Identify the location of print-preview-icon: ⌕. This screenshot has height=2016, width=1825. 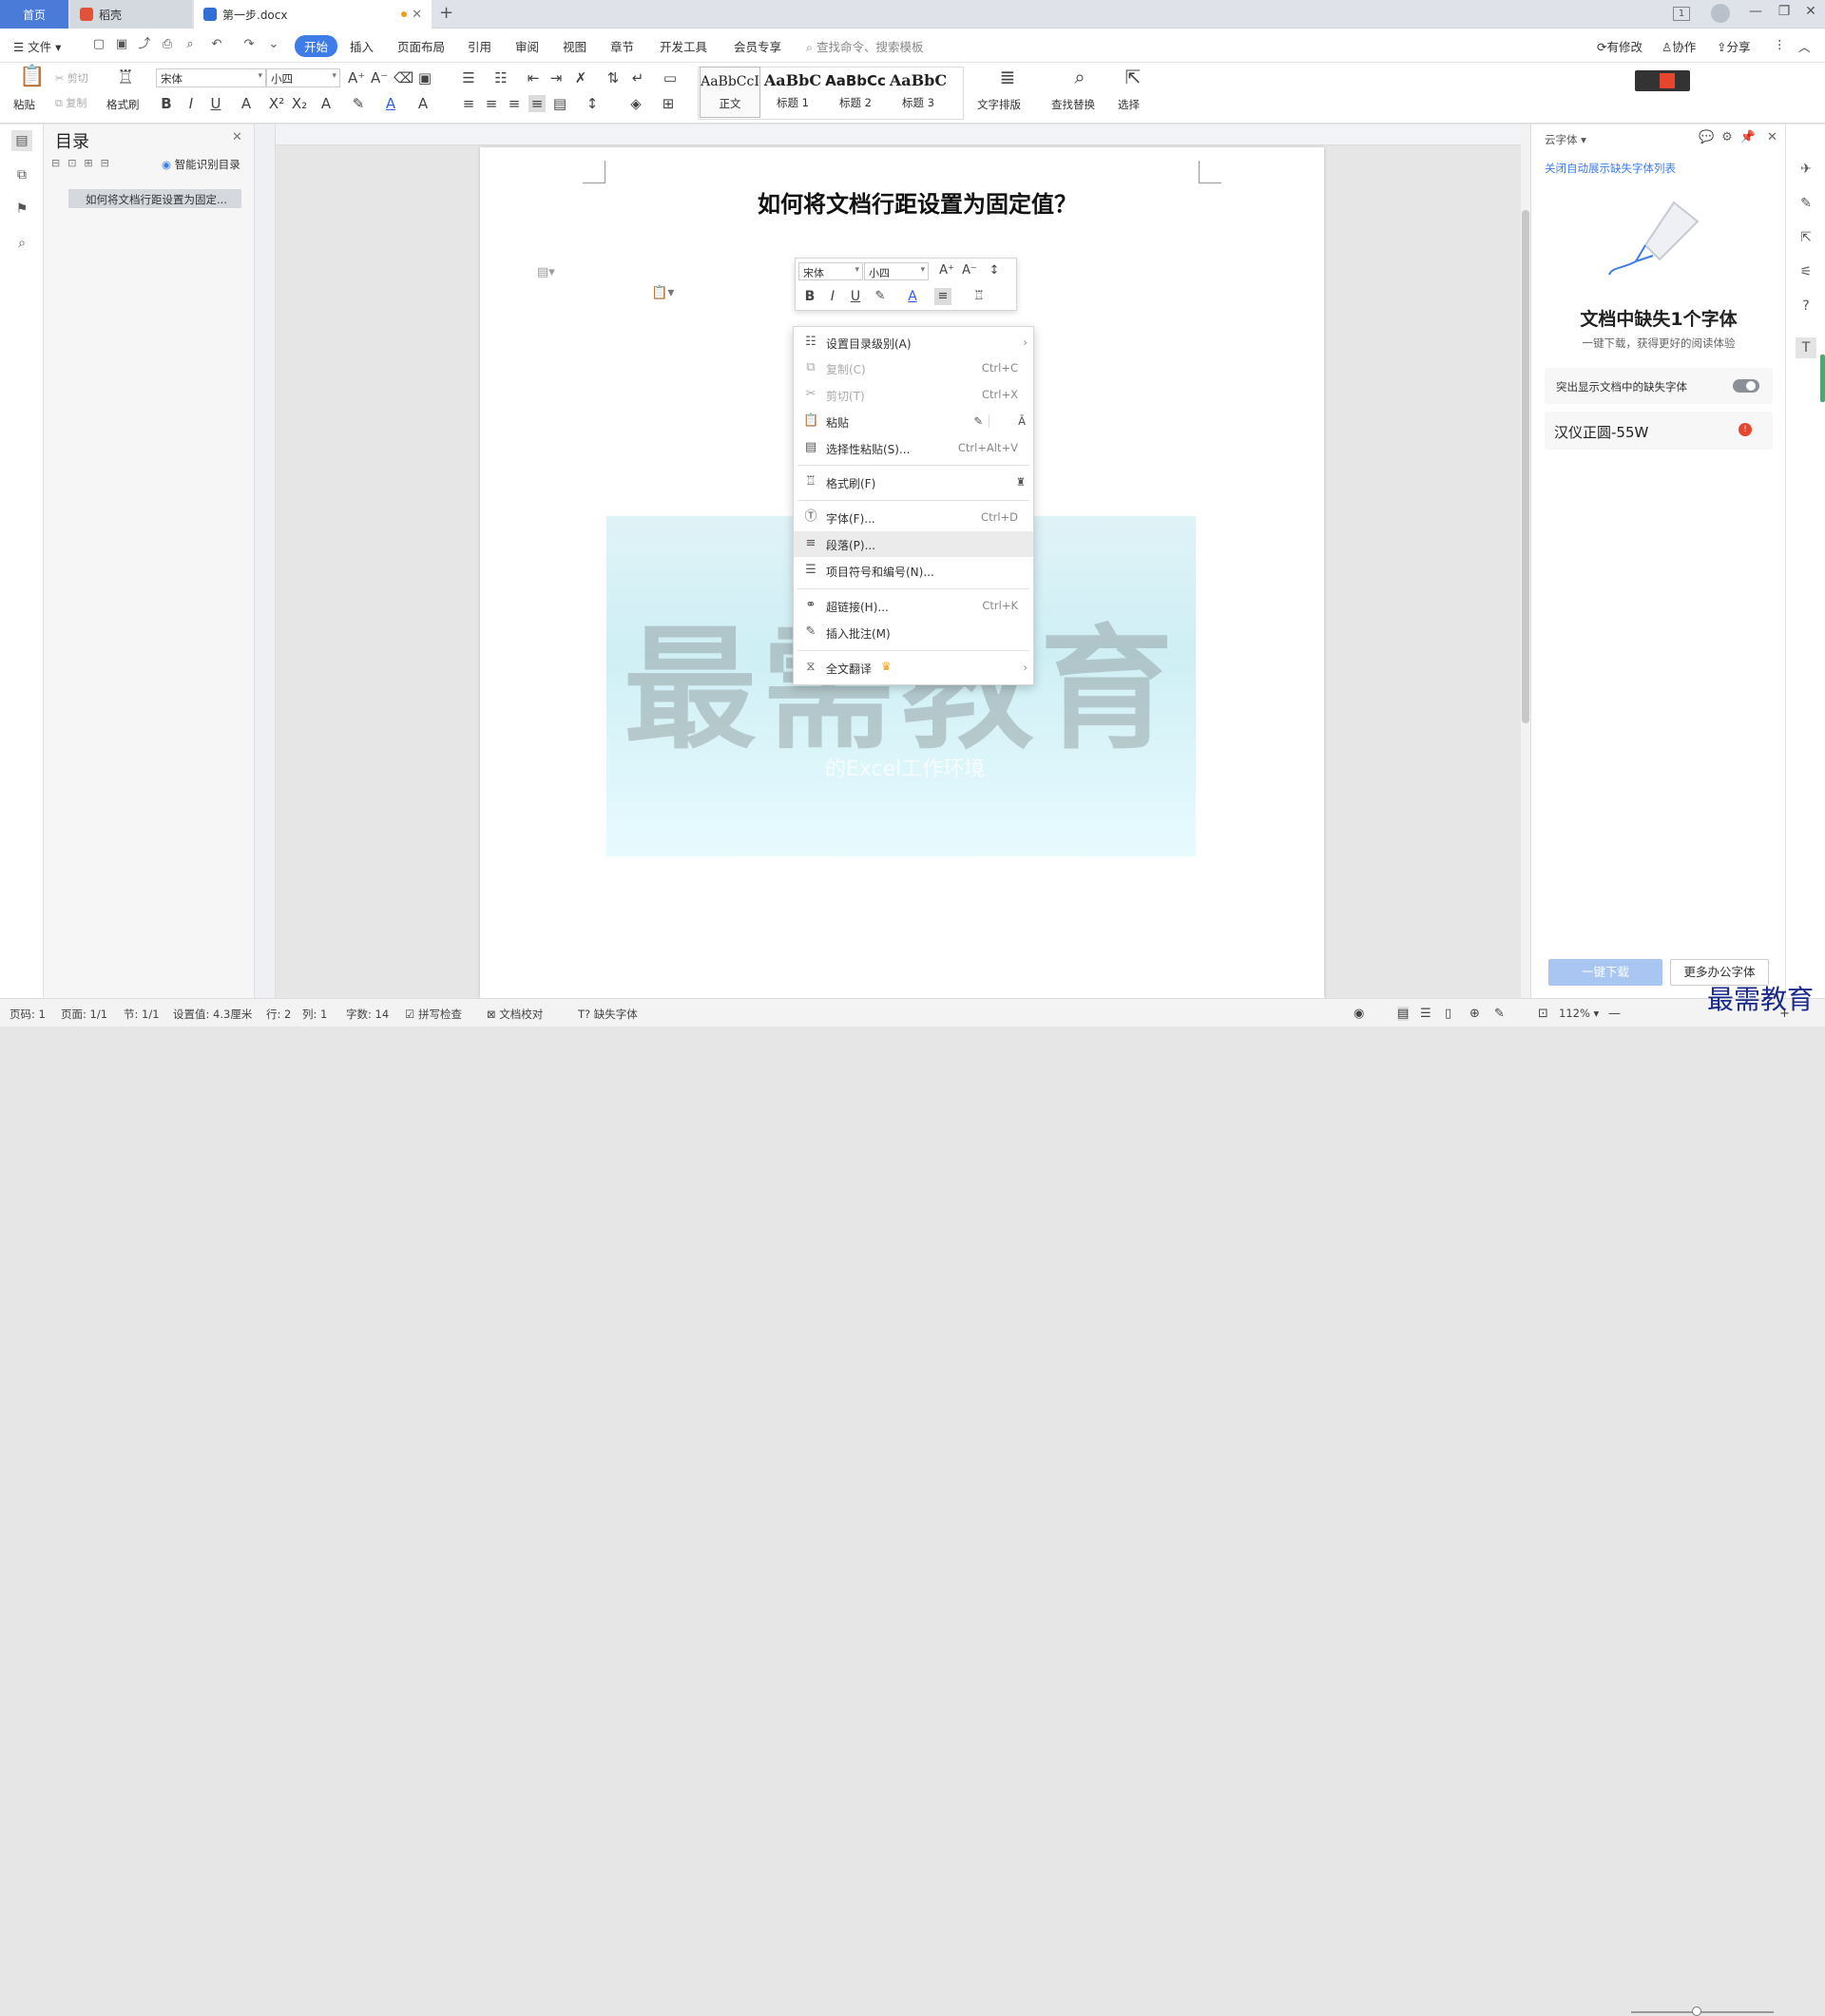
(190, 44).